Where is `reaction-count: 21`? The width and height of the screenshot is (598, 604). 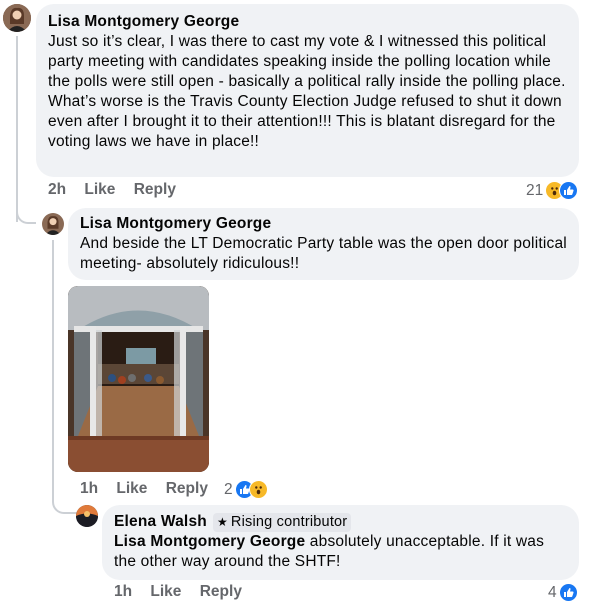
reaction-count: 21 is located at coordinates (535, 190).